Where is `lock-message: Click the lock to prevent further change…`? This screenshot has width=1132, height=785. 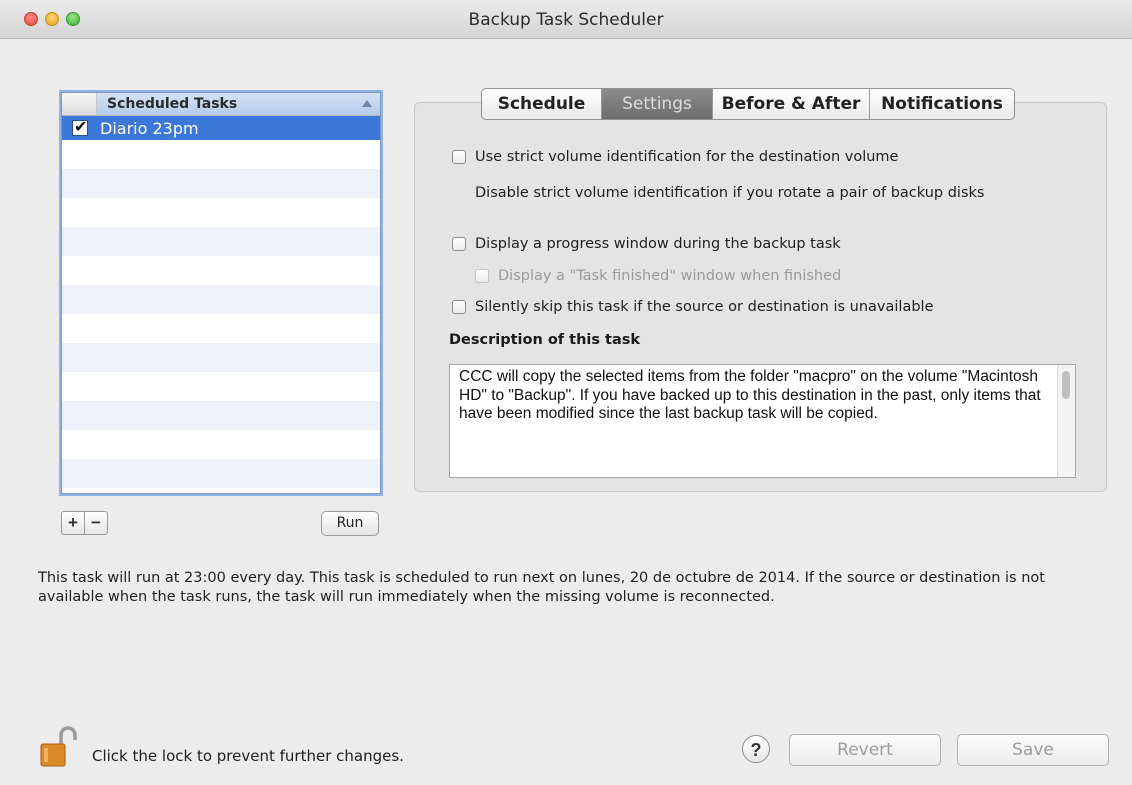 lock-message: Click the lock to prevent further change… is located at coordinates (248, 756).